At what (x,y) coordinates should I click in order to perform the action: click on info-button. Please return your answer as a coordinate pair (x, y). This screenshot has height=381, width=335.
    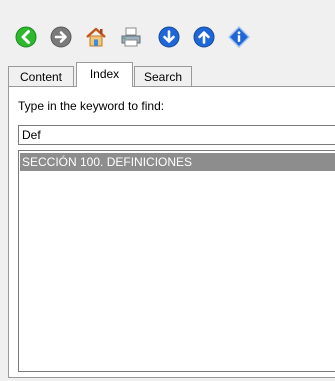
    Looking at the image, I should click on (239, 37).